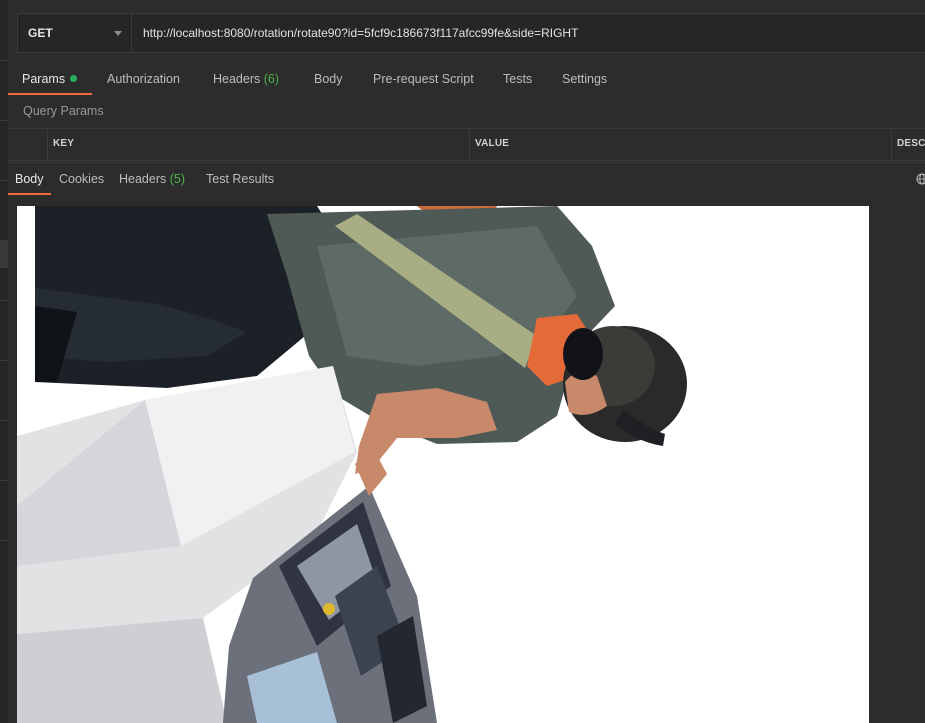 The height and width of the screenshot is (723, 925). I want to click on response-tab-cookies-label: Cookies, so click(82, 179).